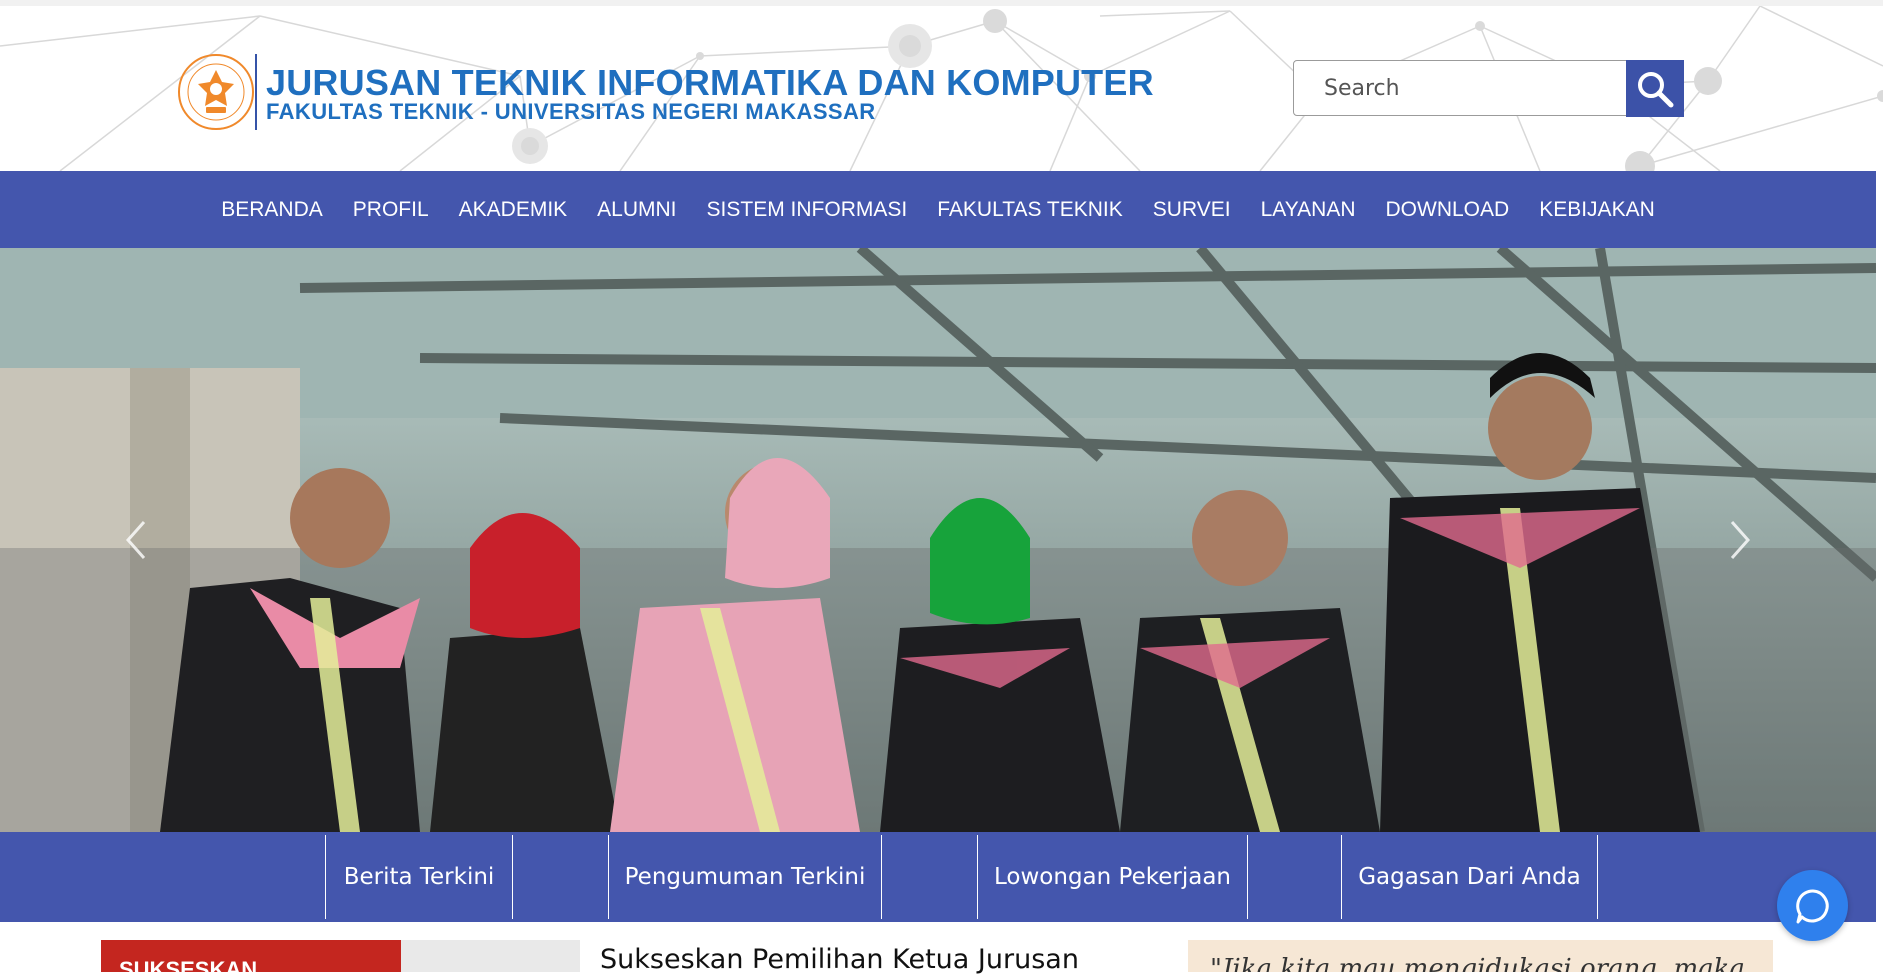  I want to click on carousel-prev-button, so click(136, 540).